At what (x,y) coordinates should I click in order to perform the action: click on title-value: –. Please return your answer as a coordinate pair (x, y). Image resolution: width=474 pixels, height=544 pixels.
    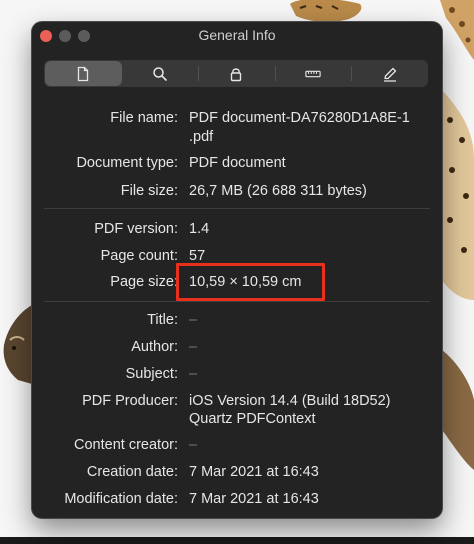
    Looking at the image, I should click on (193, 320).